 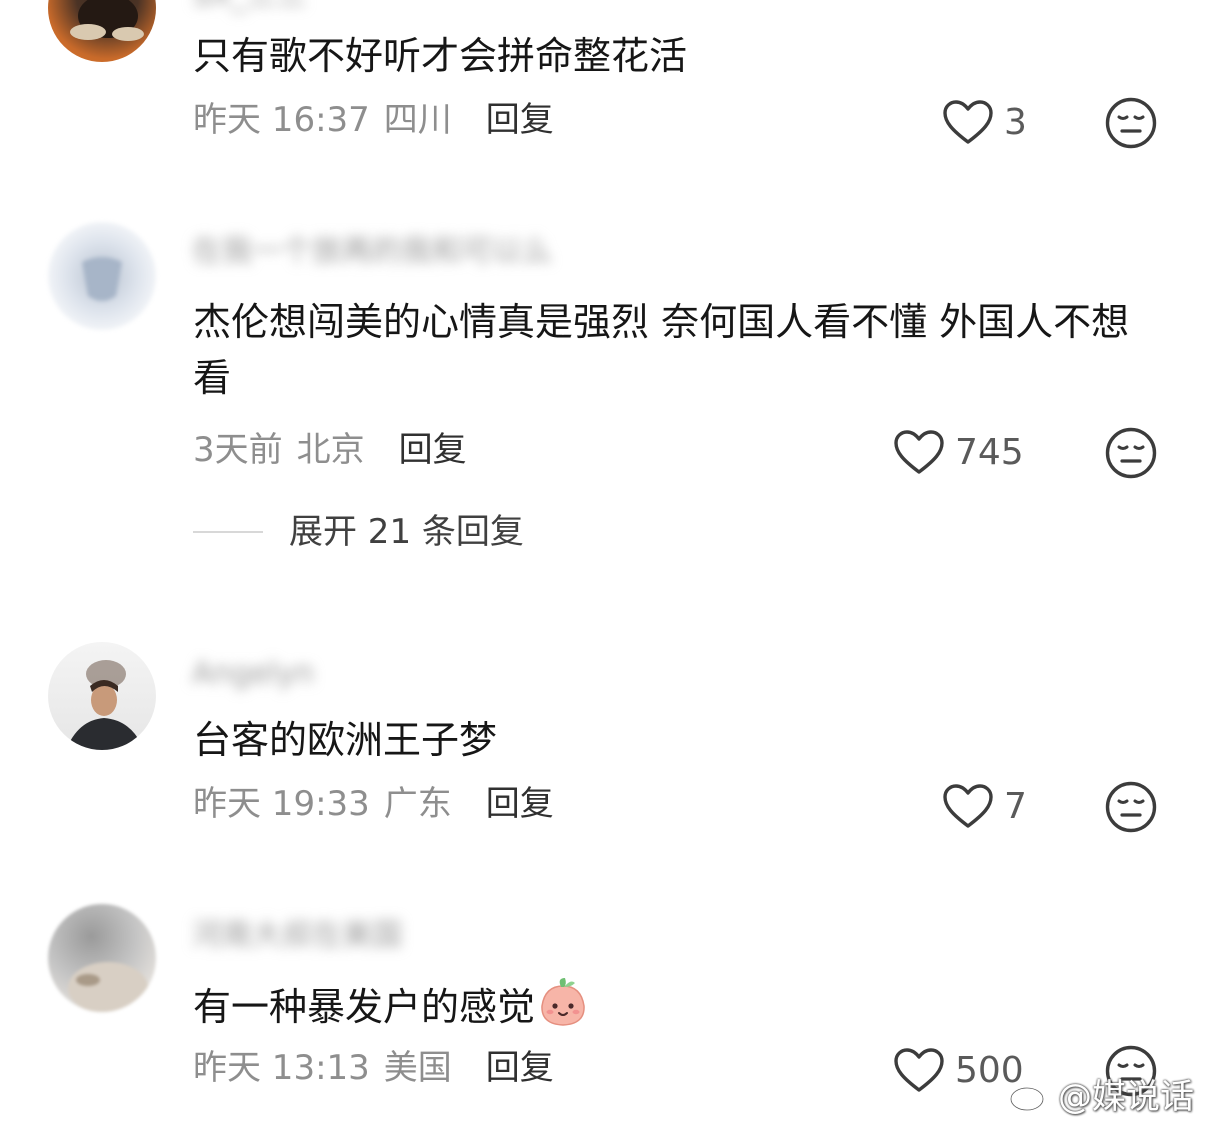 I want to click on comment-meta: 昨天 13:13 美国 回复, so click(x=373, y=1068).